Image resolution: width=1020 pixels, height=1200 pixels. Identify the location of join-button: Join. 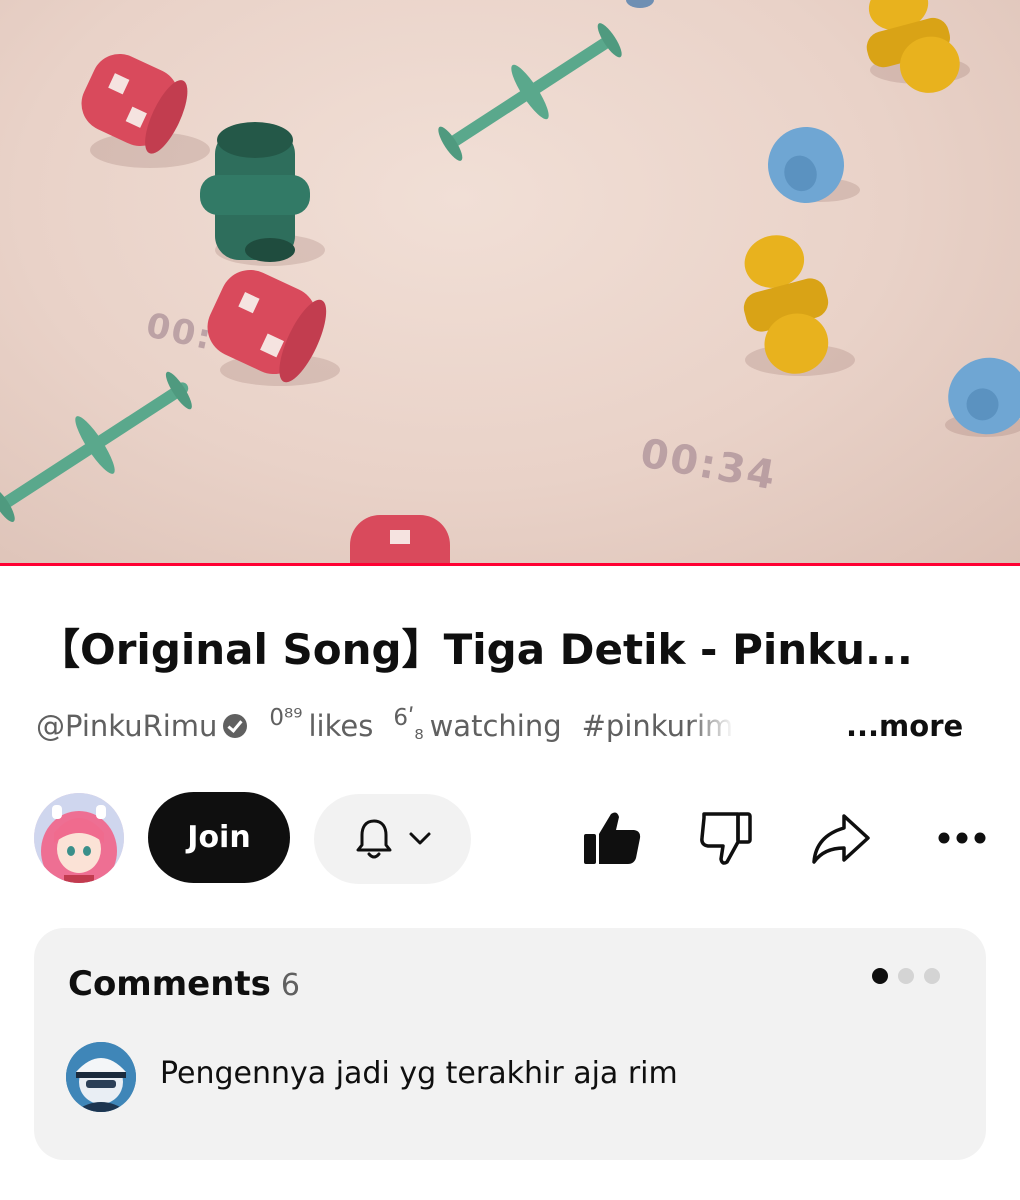
(219, 837).